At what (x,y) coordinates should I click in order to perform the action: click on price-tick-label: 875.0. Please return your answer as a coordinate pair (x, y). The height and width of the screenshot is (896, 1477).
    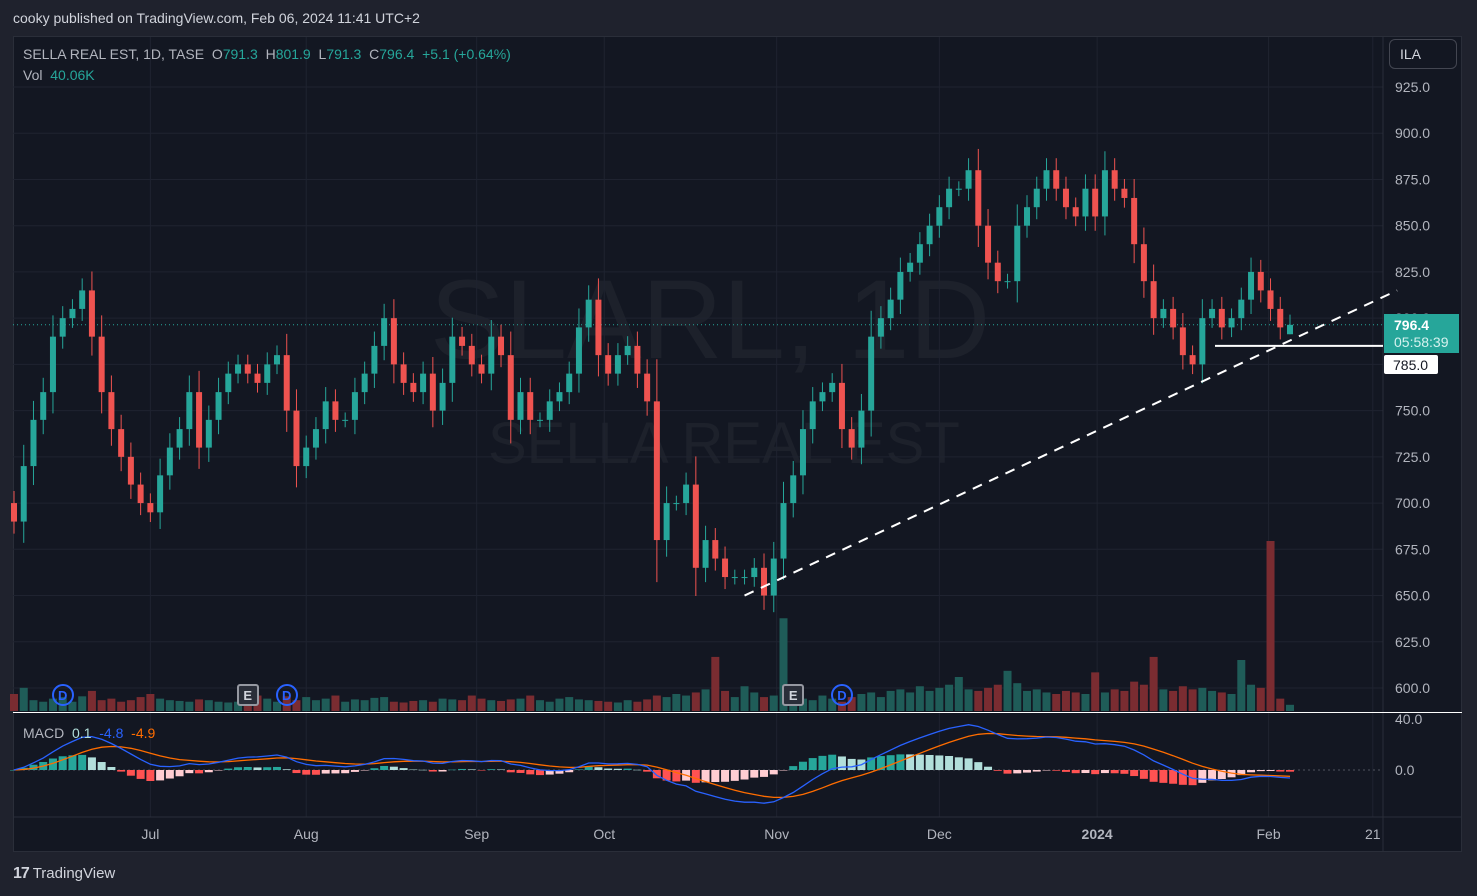
    Looking at the image, I should click on (1412, 179).